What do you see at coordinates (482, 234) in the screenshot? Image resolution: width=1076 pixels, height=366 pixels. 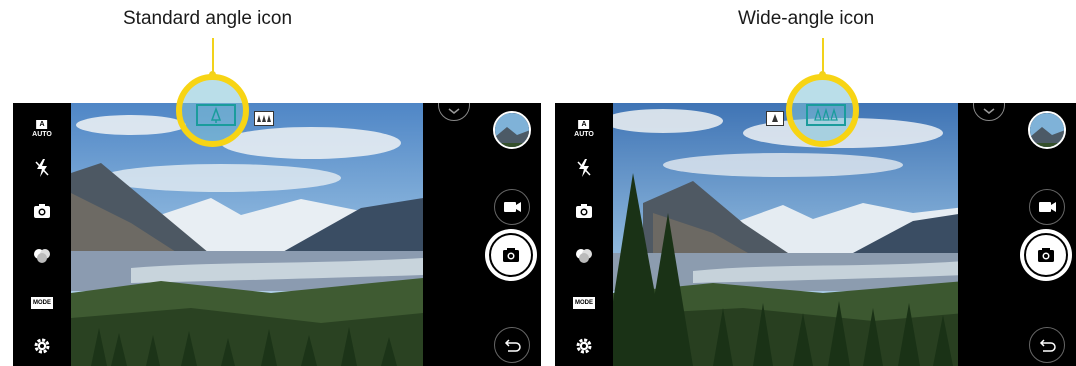 I see `right-control-bar` at bounding box center [482, 234].